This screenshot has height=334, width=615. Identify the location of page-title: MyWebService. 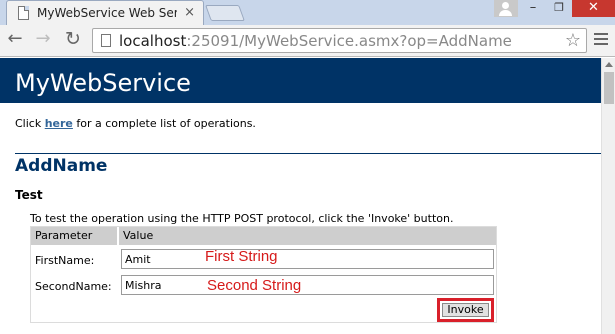
(103, 83).